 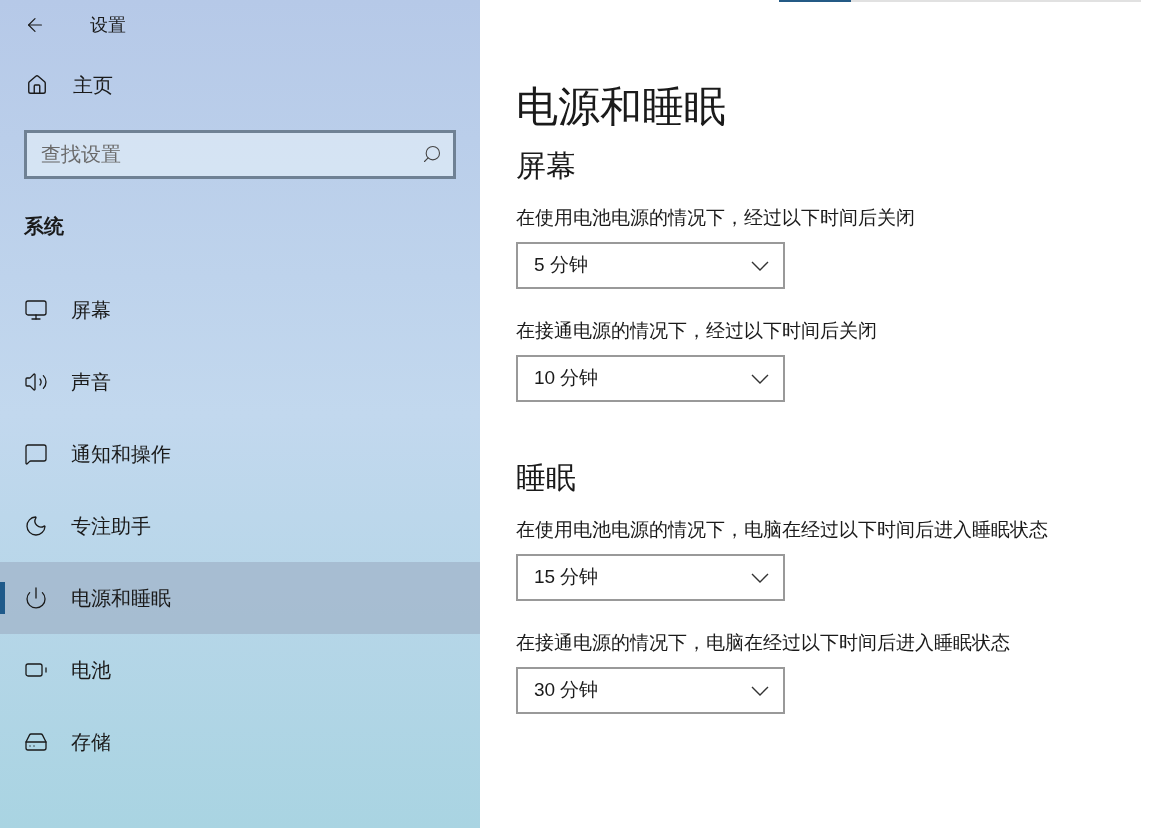 I want to click on nav-item: 声音, so click(x=240, y=382).